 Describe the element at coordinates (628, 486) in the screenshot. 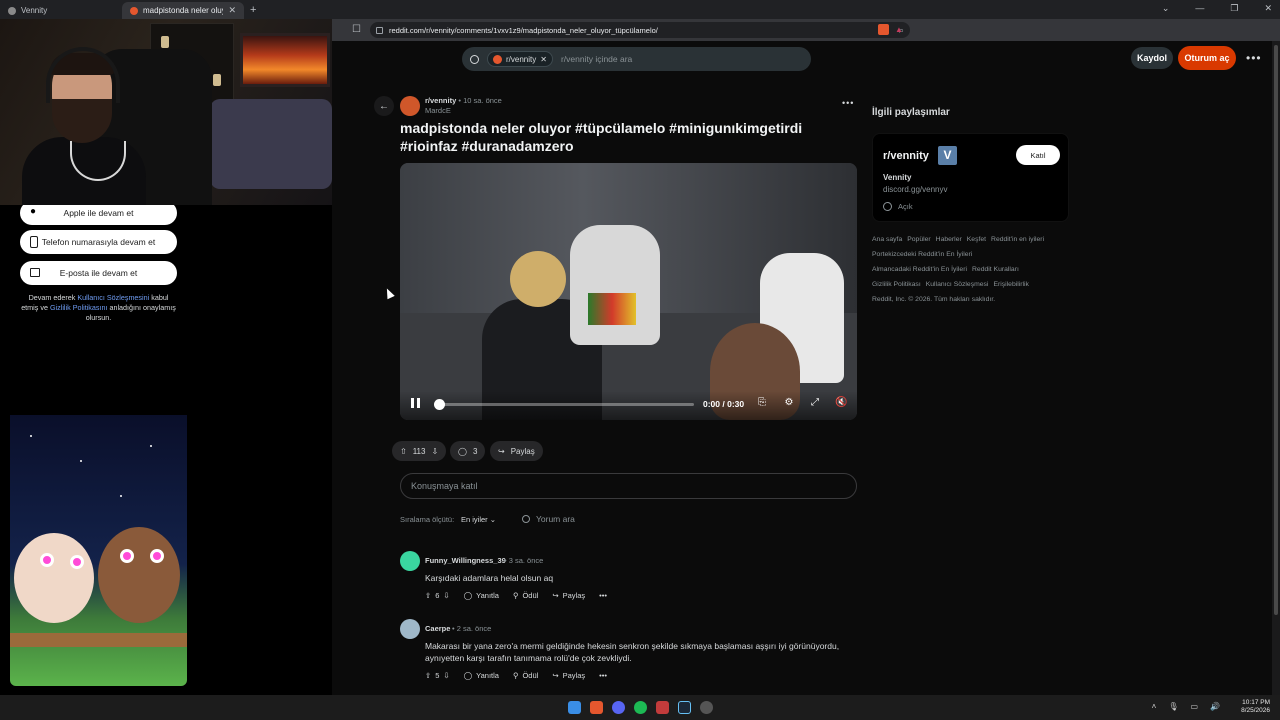

I see `comment-input: Konuşmaya katıl` at that location.